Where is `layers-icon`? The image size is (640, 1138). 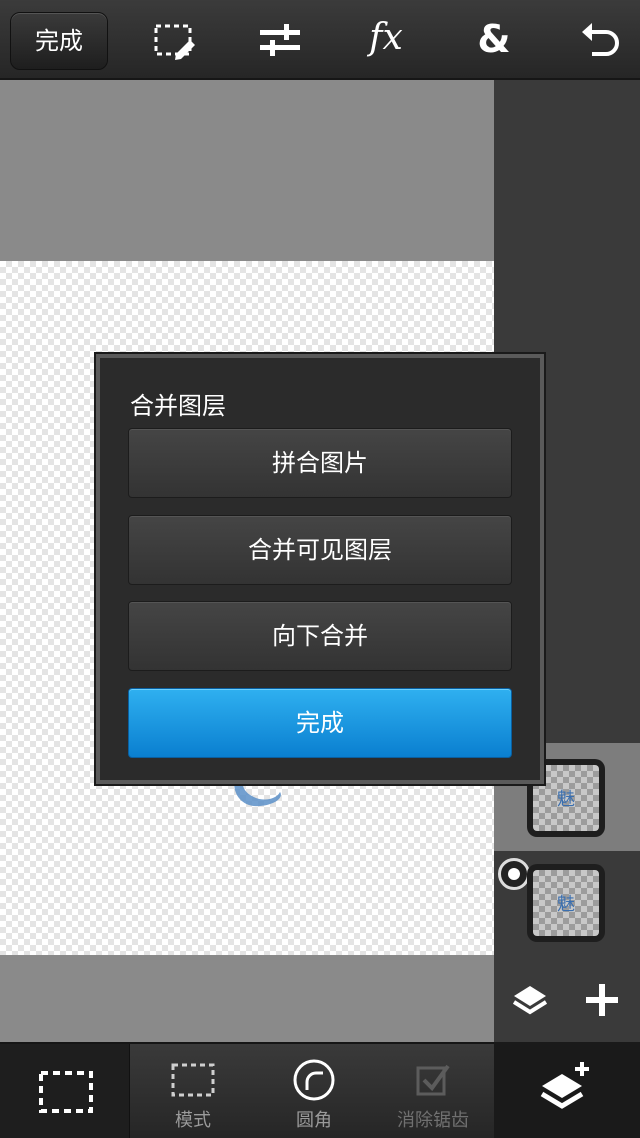 layers-icon is located at coordinates (530, 1000).